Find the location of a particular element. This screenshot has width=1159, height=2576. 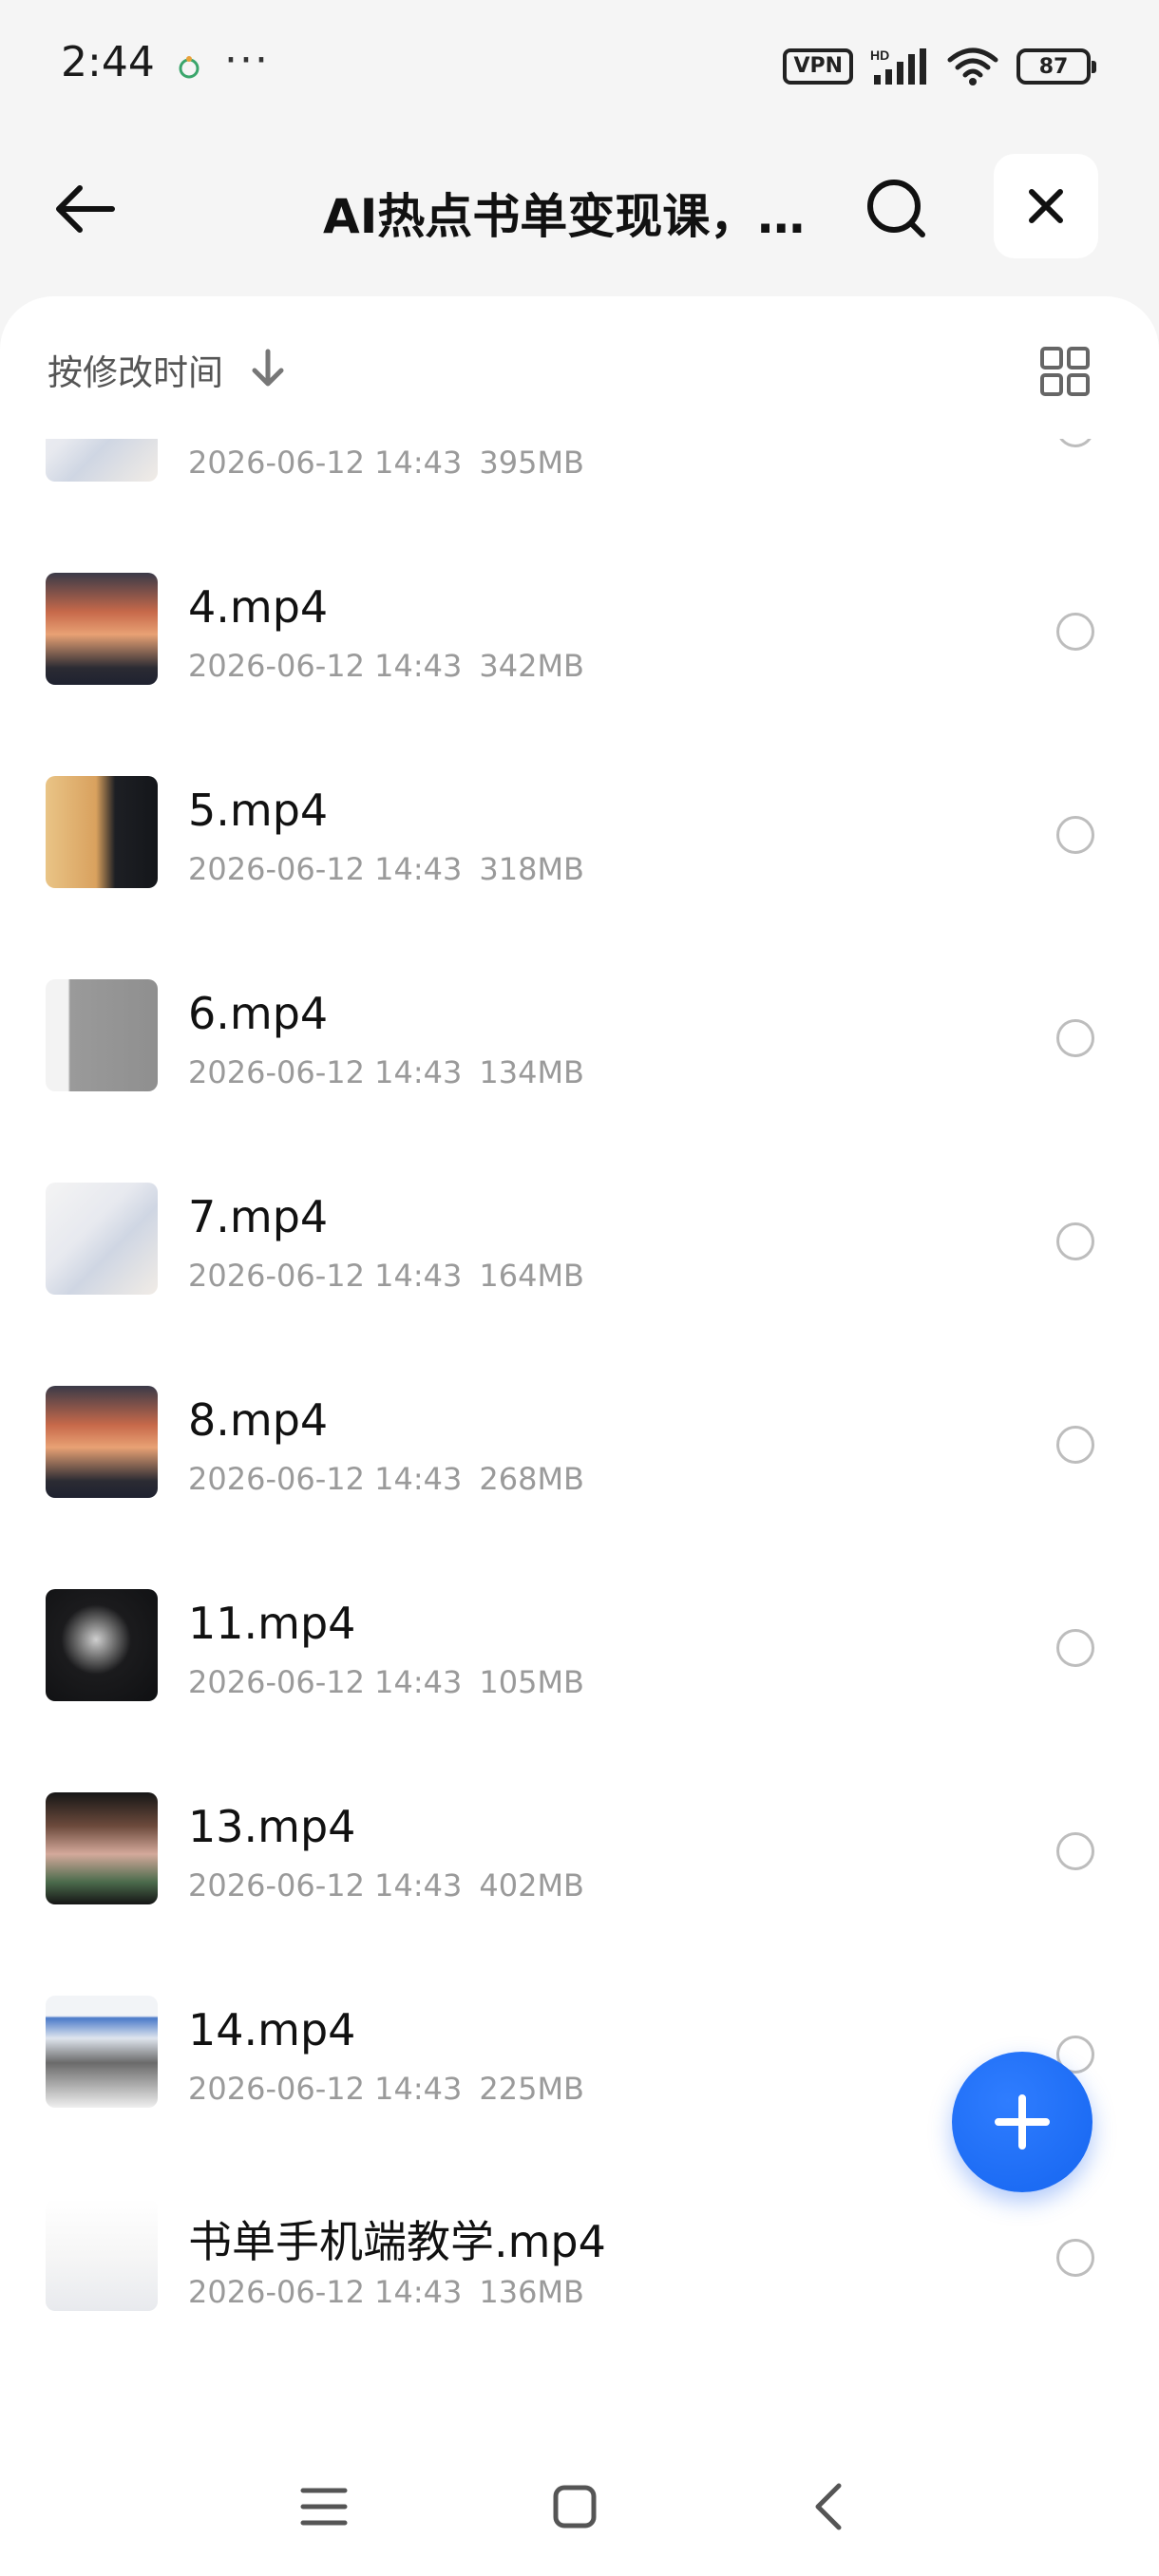

system-nav-bar is located at coordinates (579, 2504).